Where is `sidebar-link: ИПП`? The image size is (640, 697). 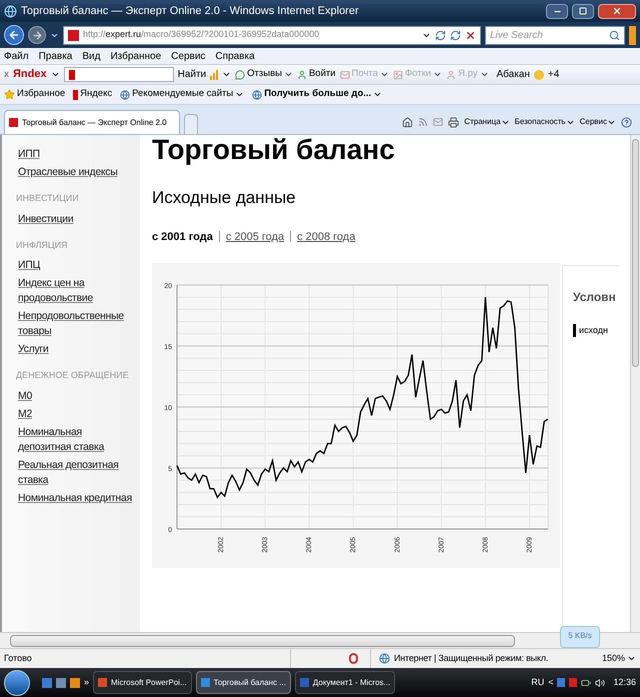
sidebar-link: ИПП is located at coordinates (76, 154).